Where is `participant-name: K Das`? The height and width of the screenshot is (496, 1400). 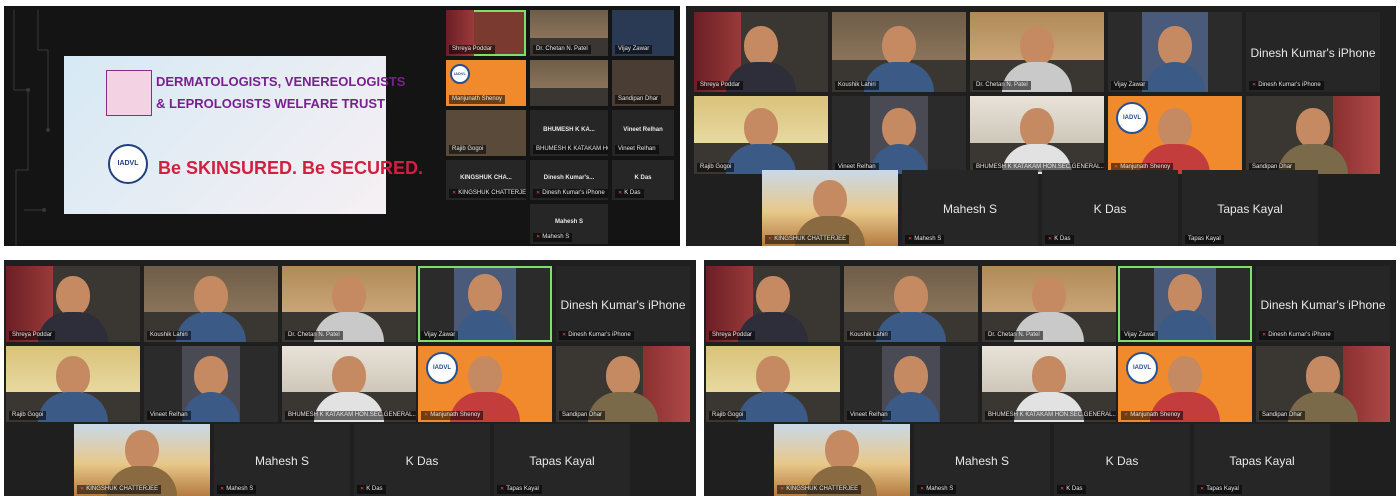
participant-name: K Das is located at coordinates (1071, 489).